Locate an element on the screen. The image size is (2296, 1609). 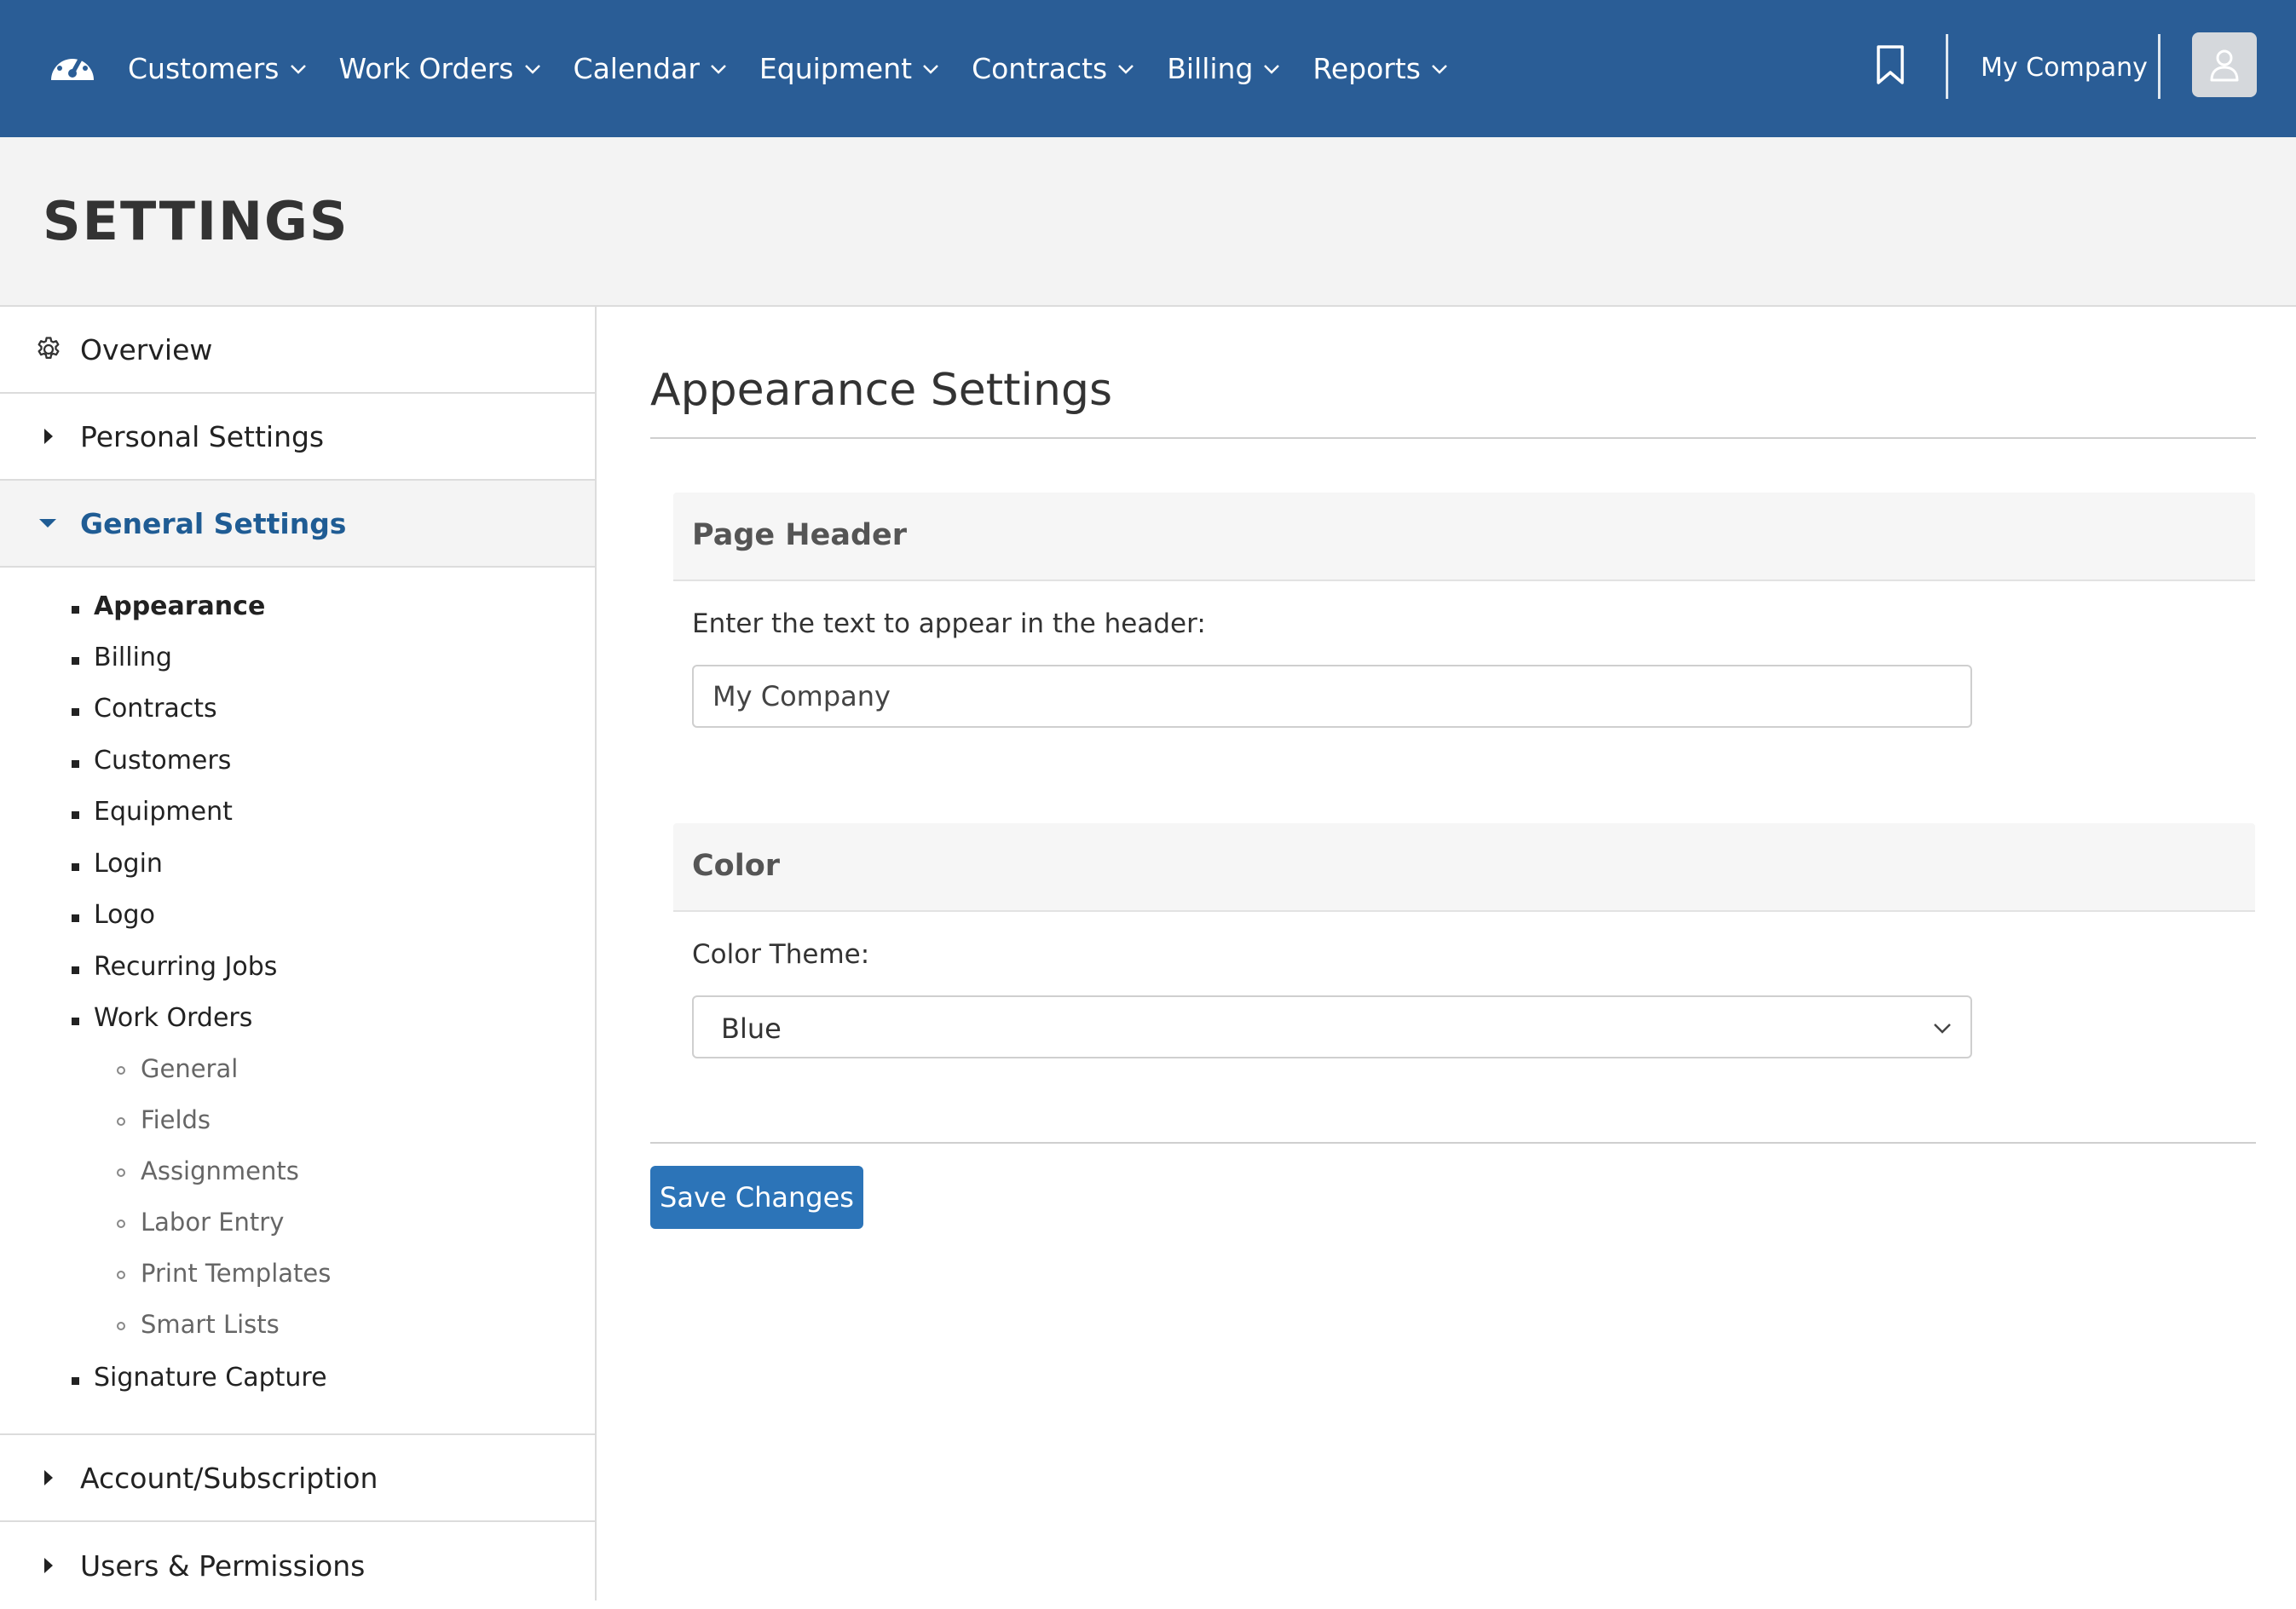
gear-icon is located at coordinates (48, 348).